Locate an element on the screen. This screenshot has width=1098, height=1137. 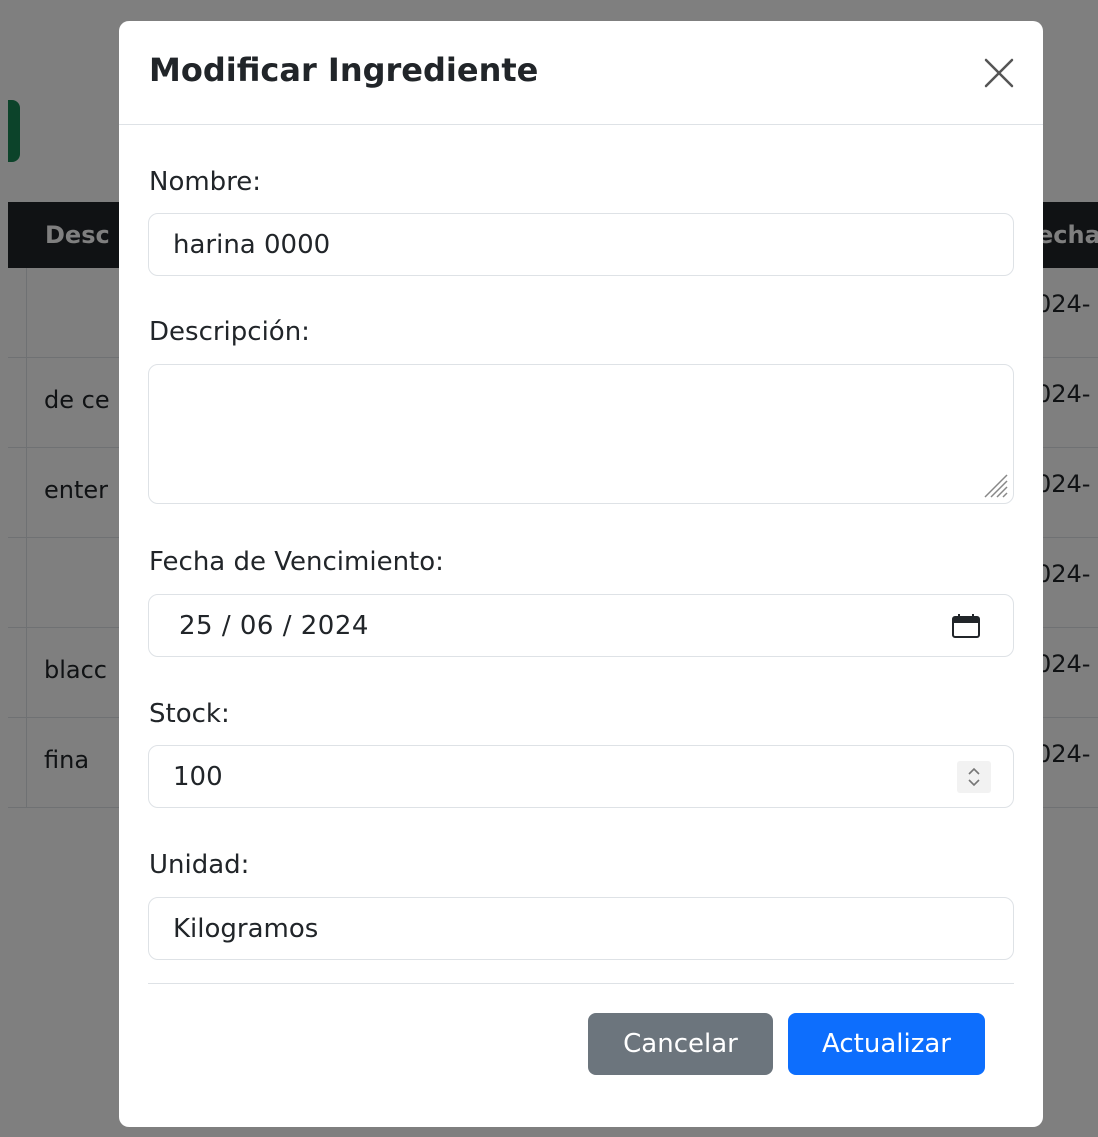
modal-title: Modificar Ingrediente is located at coordinates (344, 70).